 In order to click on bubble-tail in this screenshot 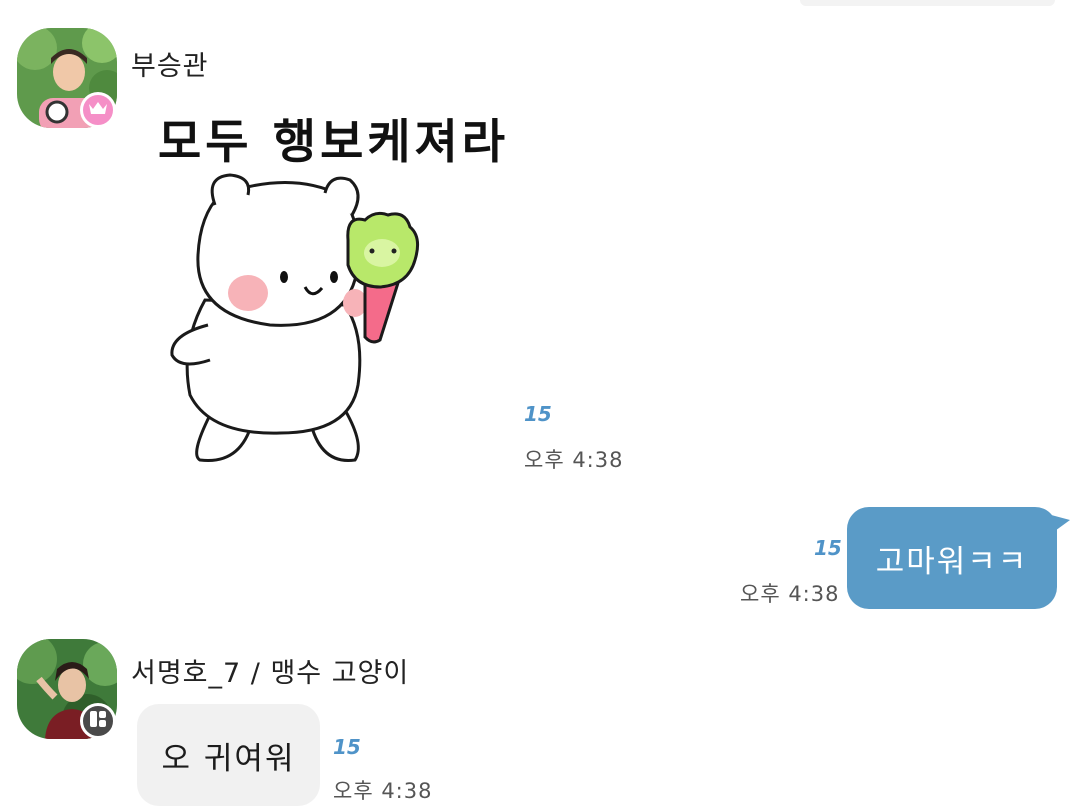, I will do `click(1055, 524)`.